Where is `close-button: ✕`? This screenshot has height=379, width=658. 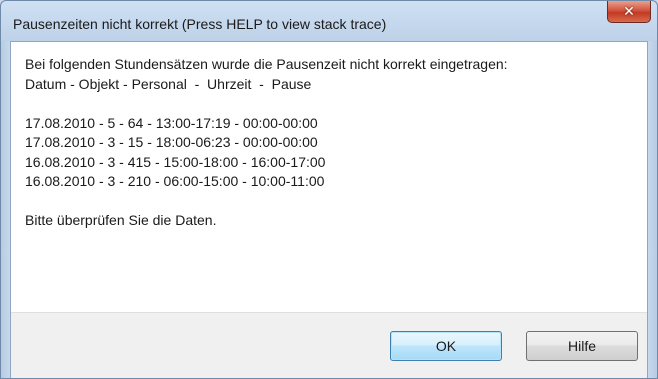 close-button: ✕ is located at coordinates (629, 12).